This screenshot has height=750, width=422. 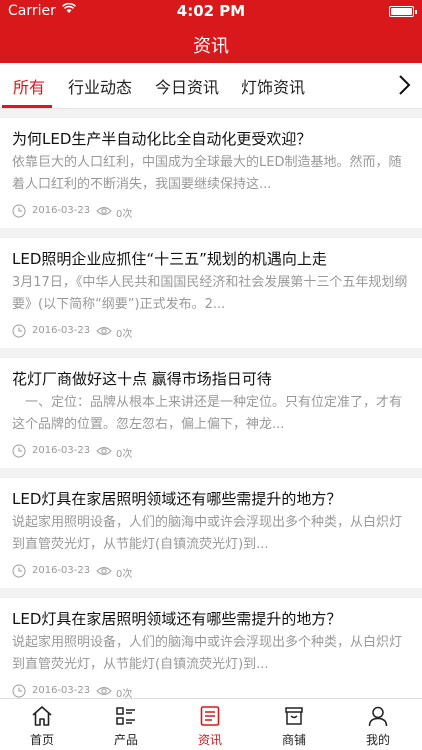 I want to click on page-title: 资讯, so click(x=211, y=46).